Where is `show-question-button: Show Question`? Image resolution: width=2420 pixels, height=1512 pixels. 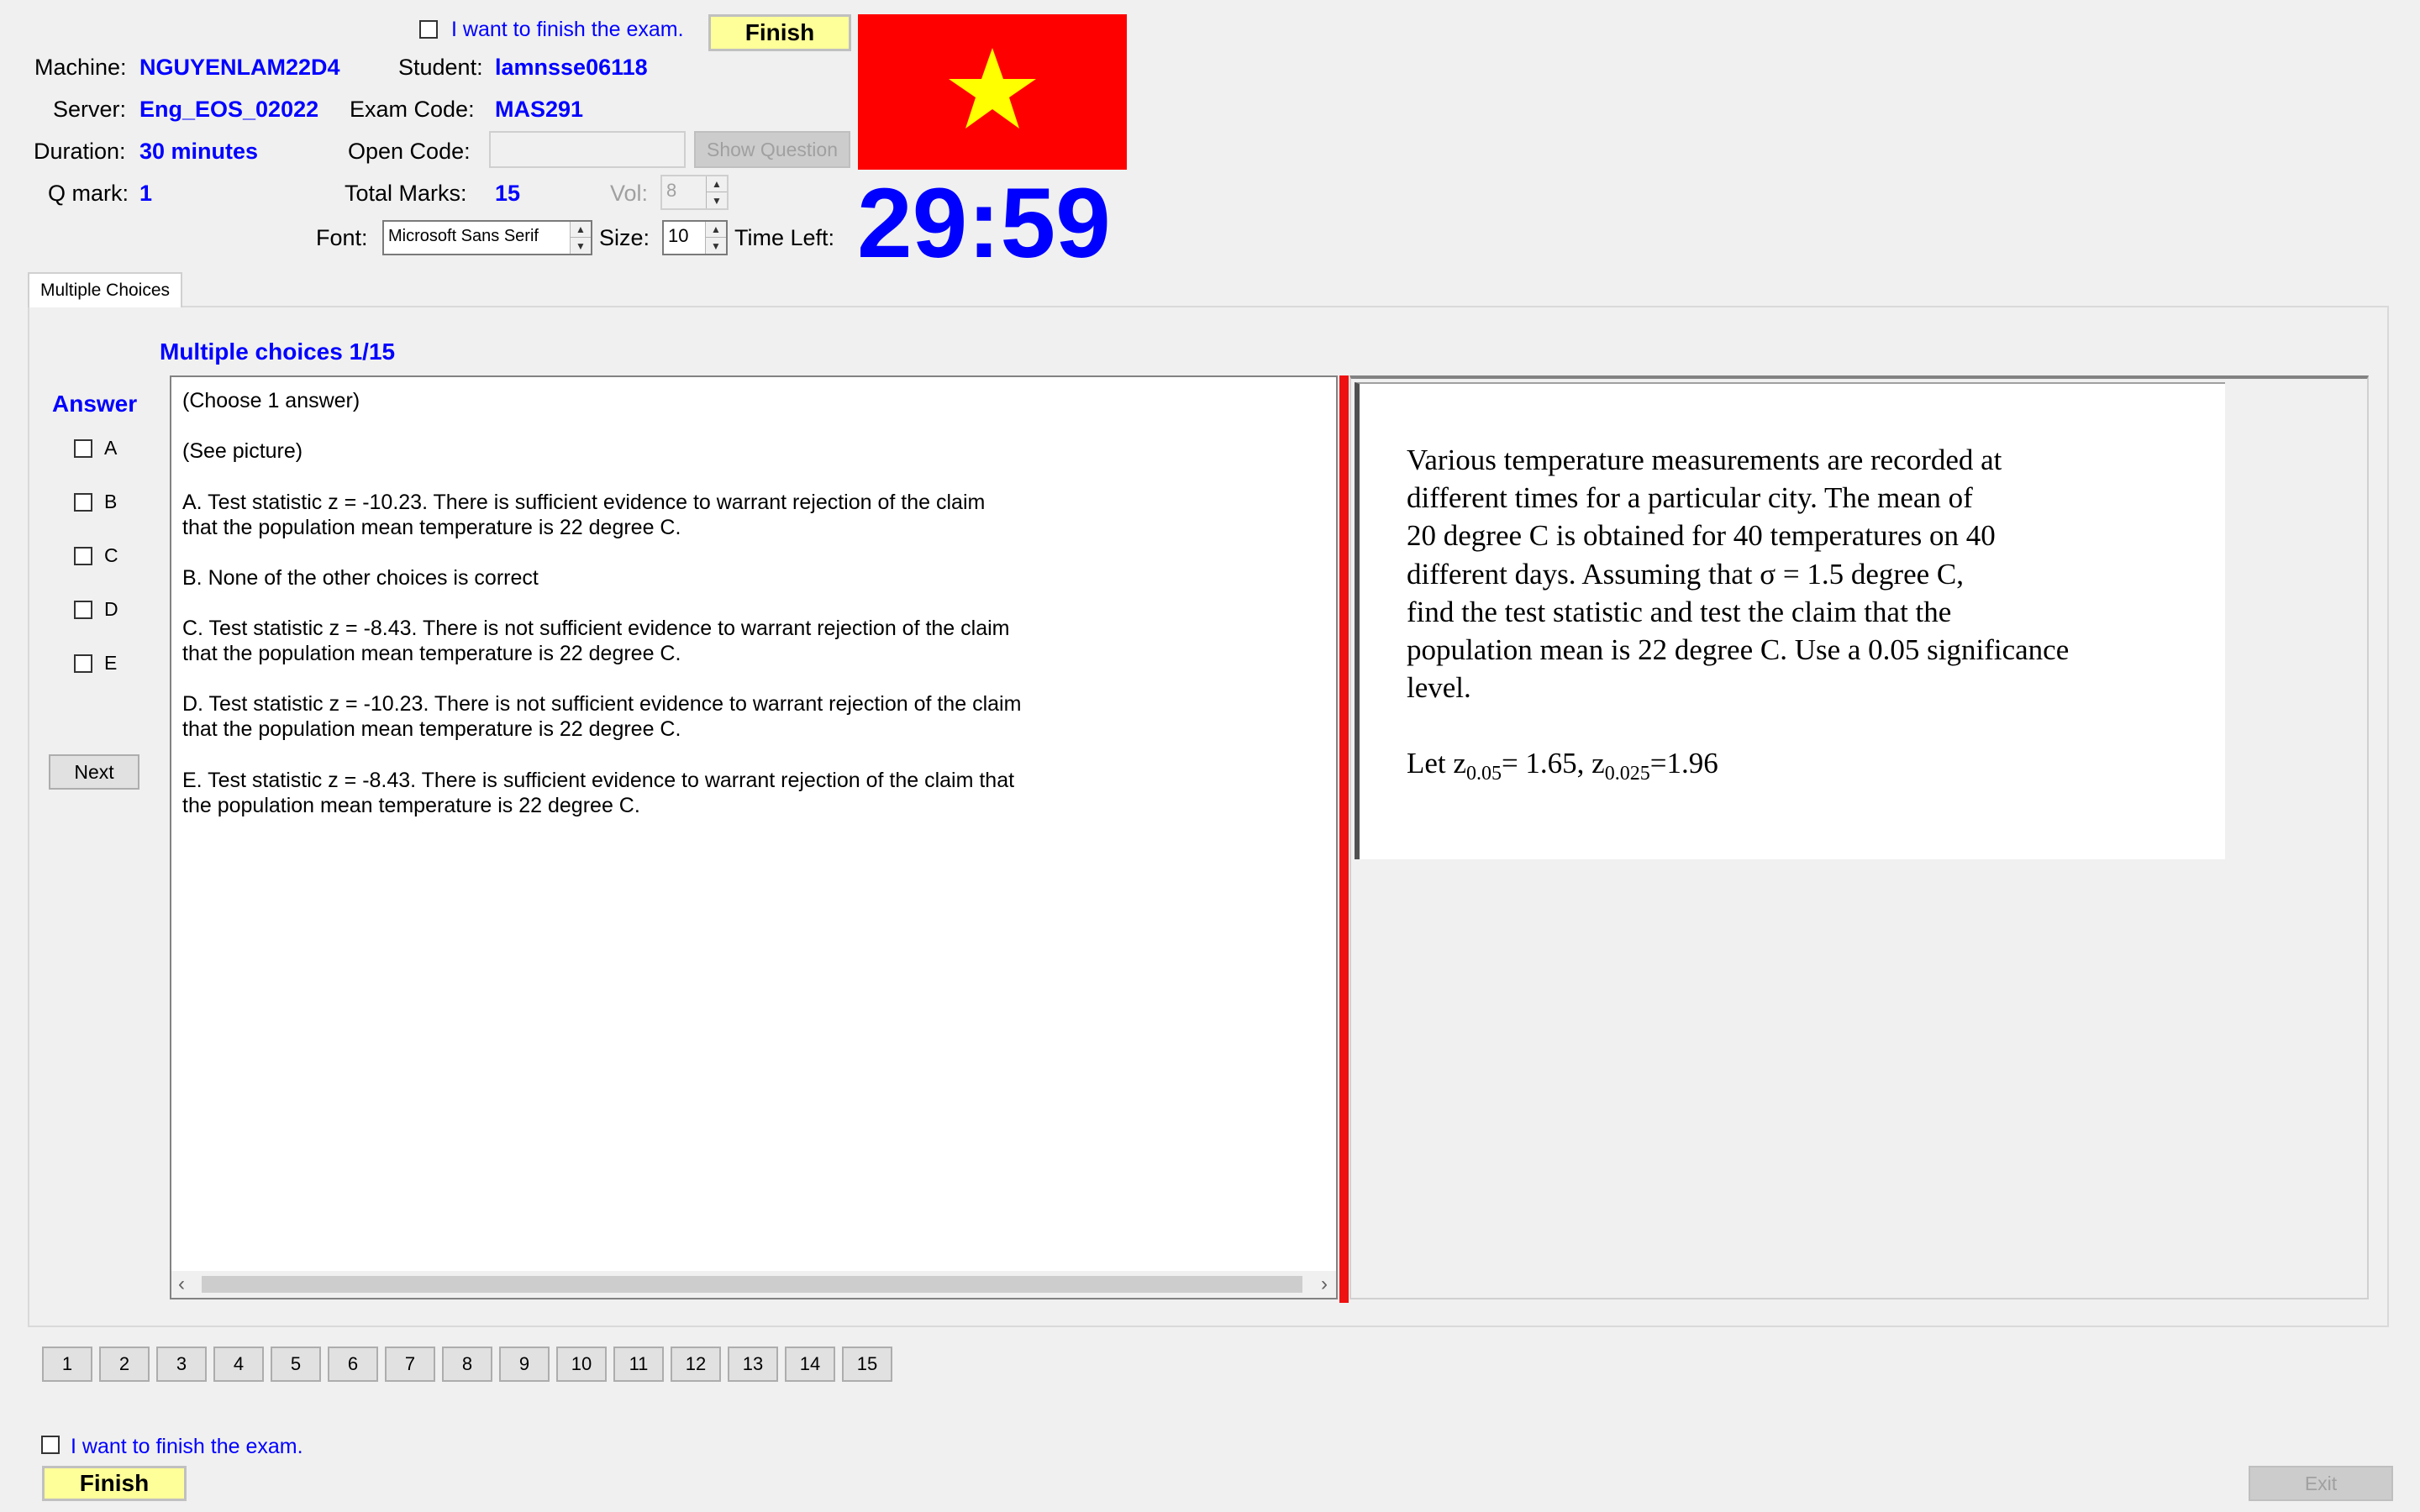 show-question-button: Show Question is located at coordinates (772, 149).